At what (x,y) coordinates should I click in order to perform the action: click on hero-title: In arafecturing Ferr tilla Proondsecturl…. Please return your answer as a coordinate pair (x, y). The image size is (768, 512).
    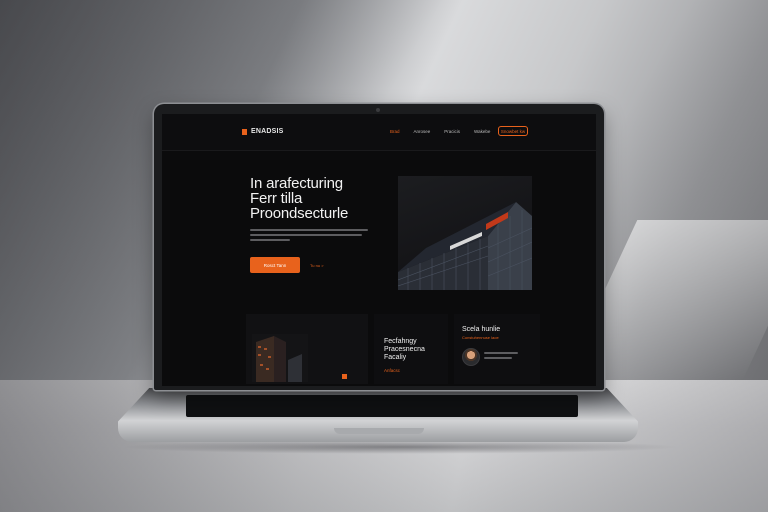
    Looking at the image, I should click on (320, 198).